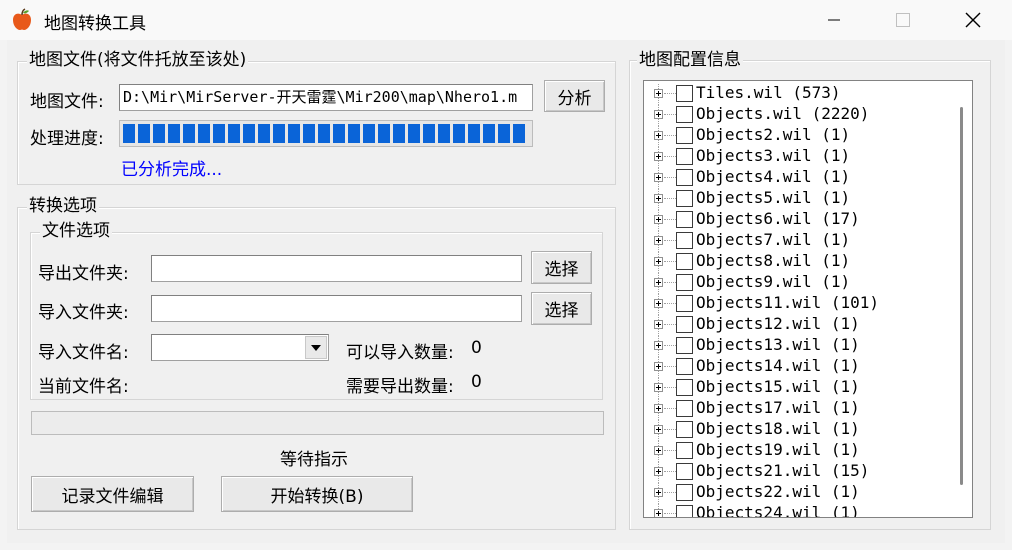  I want to click on tree-node: Objects12.wil (1), so click(799, 325).